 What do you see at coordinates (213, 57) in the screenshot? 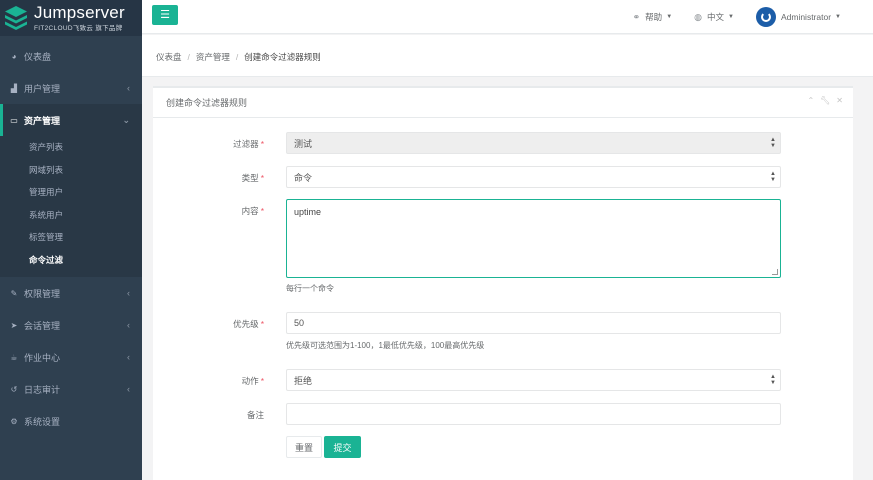
I see `breadcrumb-assets: 资产管理` at bounding box center [213, 57].